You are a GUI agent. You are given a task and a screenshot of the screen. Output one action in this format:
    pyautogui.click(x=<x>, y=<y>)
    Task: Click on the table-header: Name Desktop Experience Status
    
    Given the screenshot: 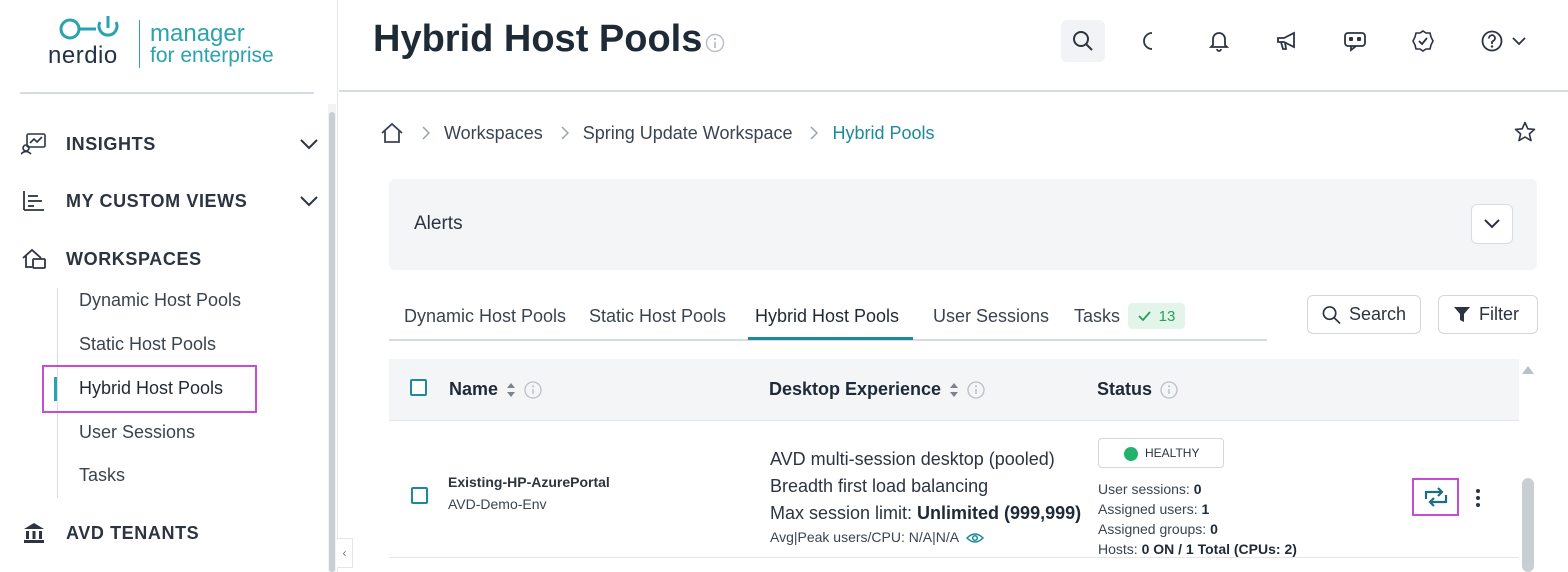 What is the action you would take?
    pyautogui.click(x=954, y=390)
    